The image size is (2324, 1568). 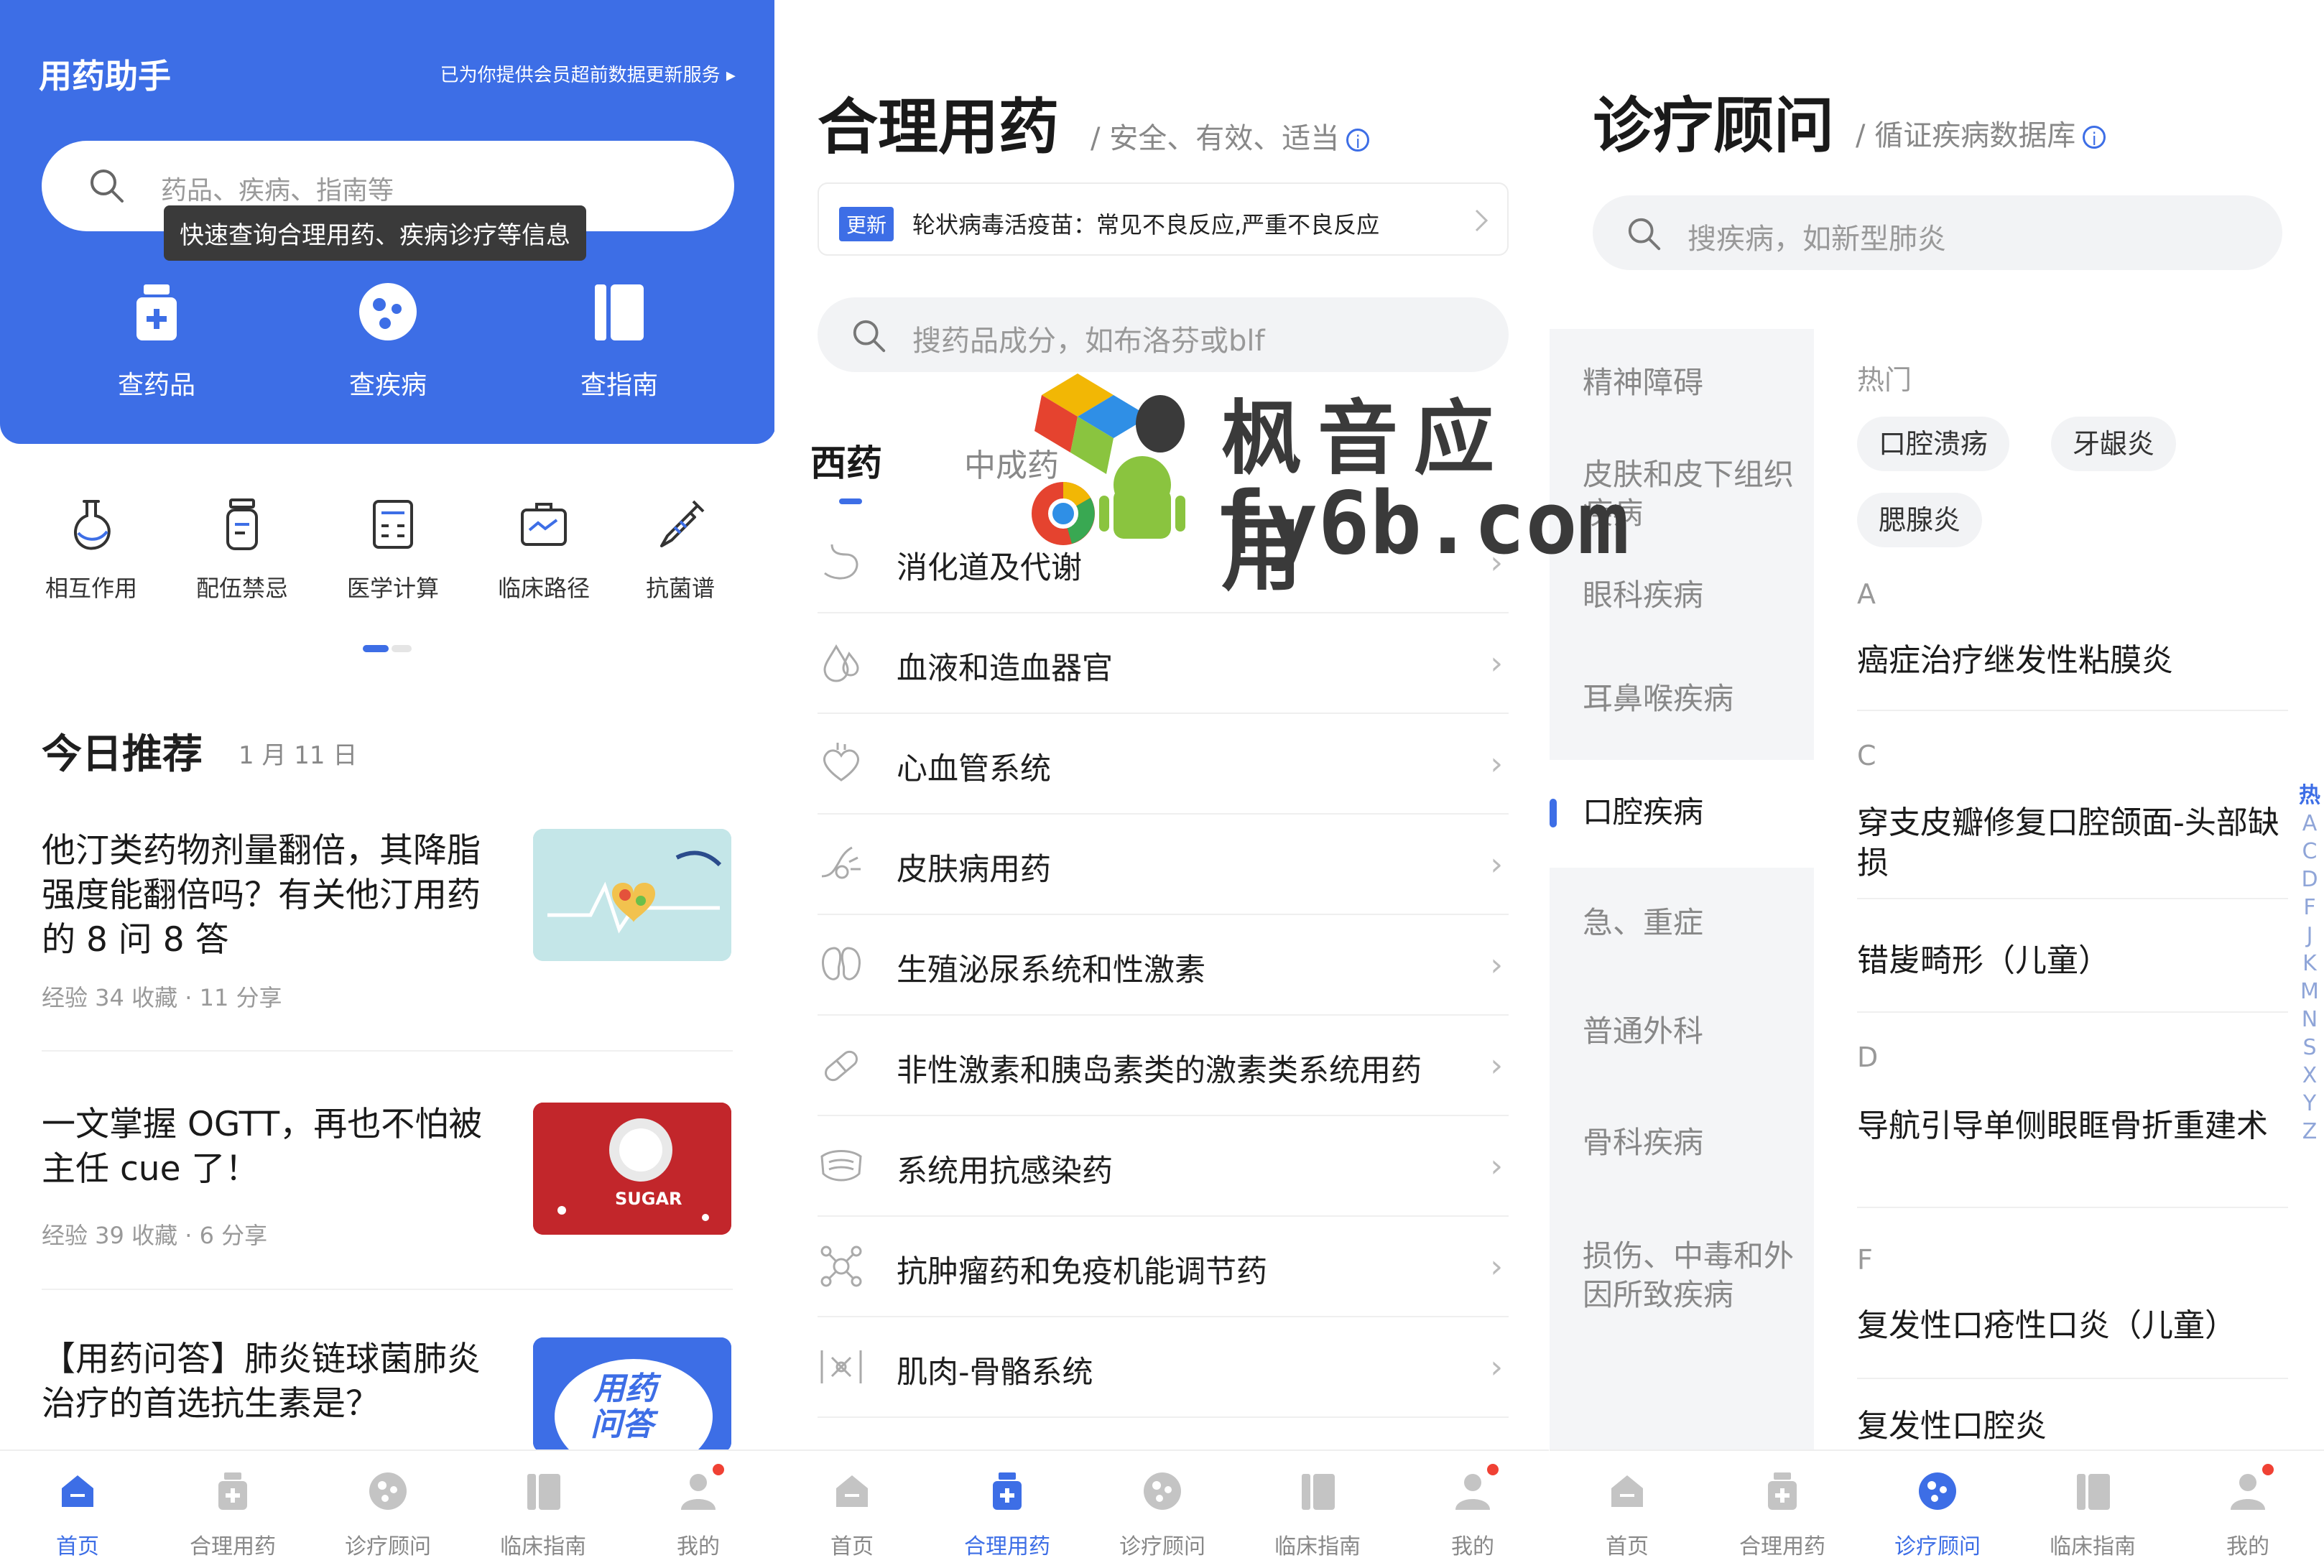 What do you see at coordinates (1163, 663) in the screenshot?
I see `category-item: 血液和造血器官 ›` at bounding box center [1163, 663].